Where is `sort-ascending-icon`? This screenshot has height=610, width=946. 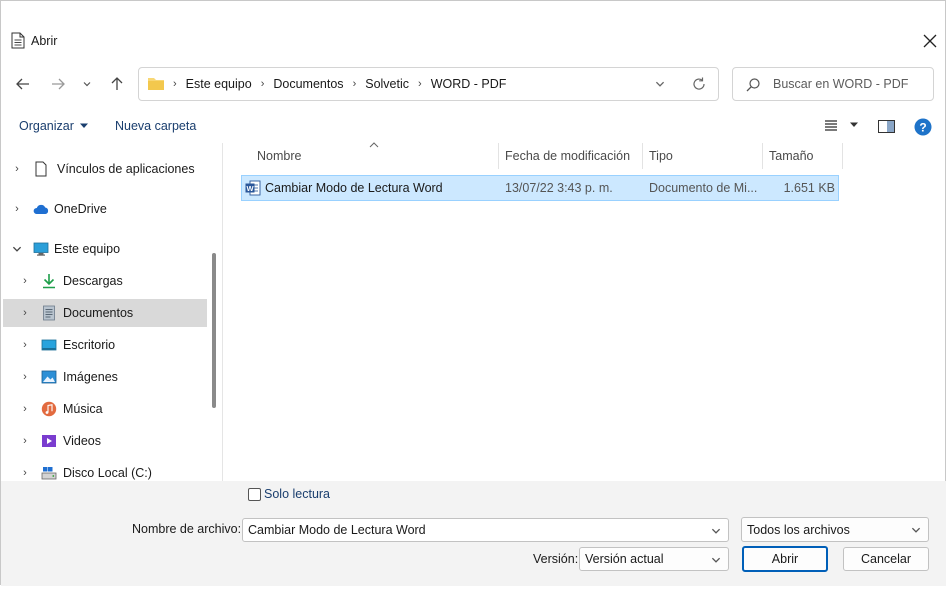
sort-ascending-icon is located at coordinates (374, 145).